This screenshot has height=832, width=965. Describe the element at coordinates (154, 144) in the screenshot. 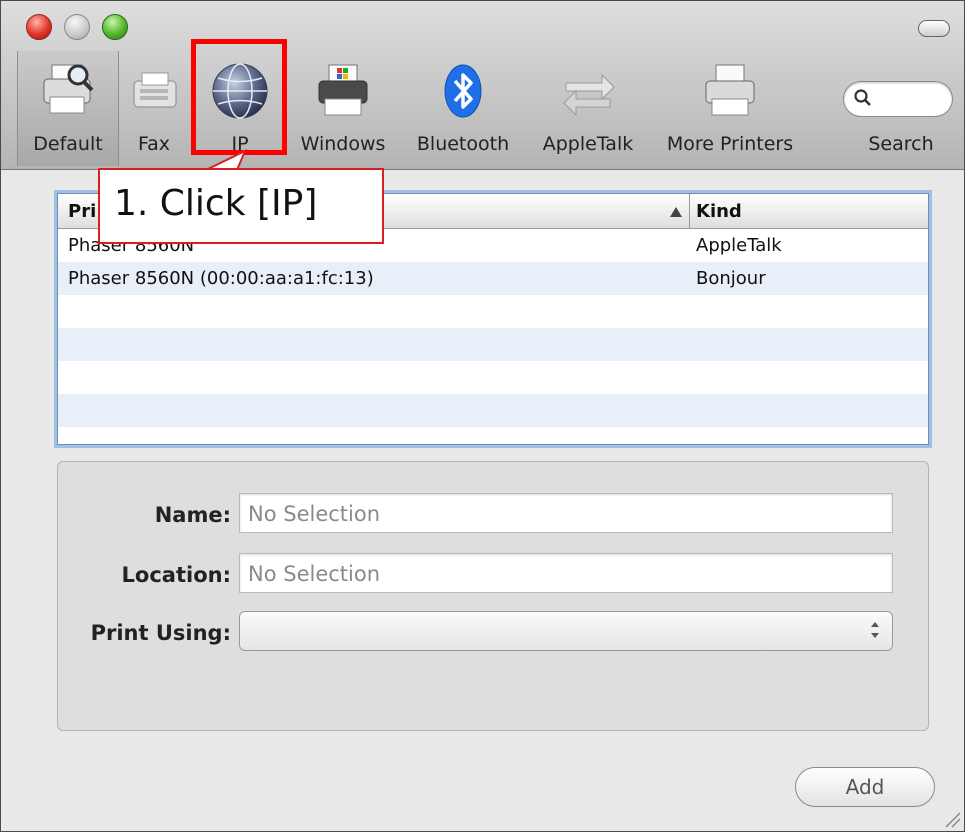

I see `toolbar-fax-label: Fax` at that location.